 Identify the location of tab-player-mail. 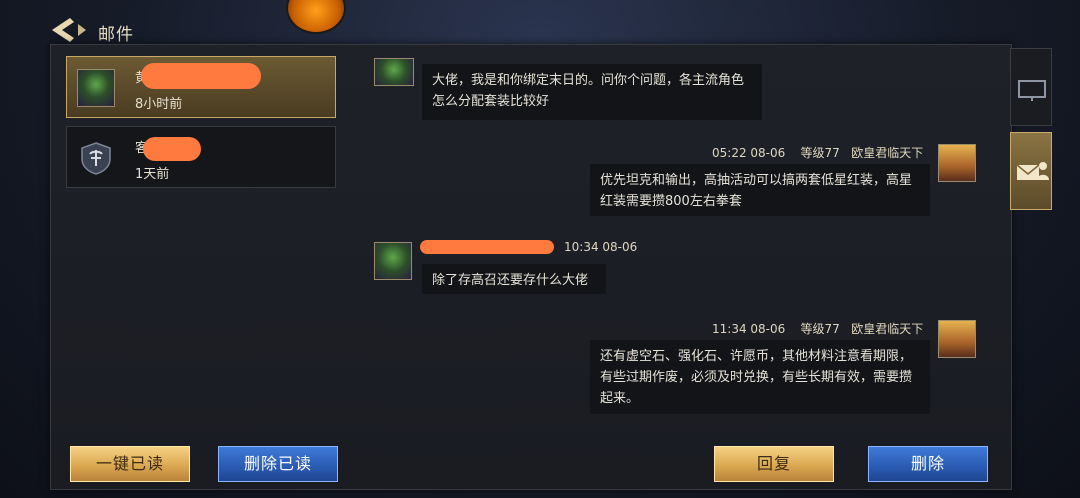
(1031, 171).